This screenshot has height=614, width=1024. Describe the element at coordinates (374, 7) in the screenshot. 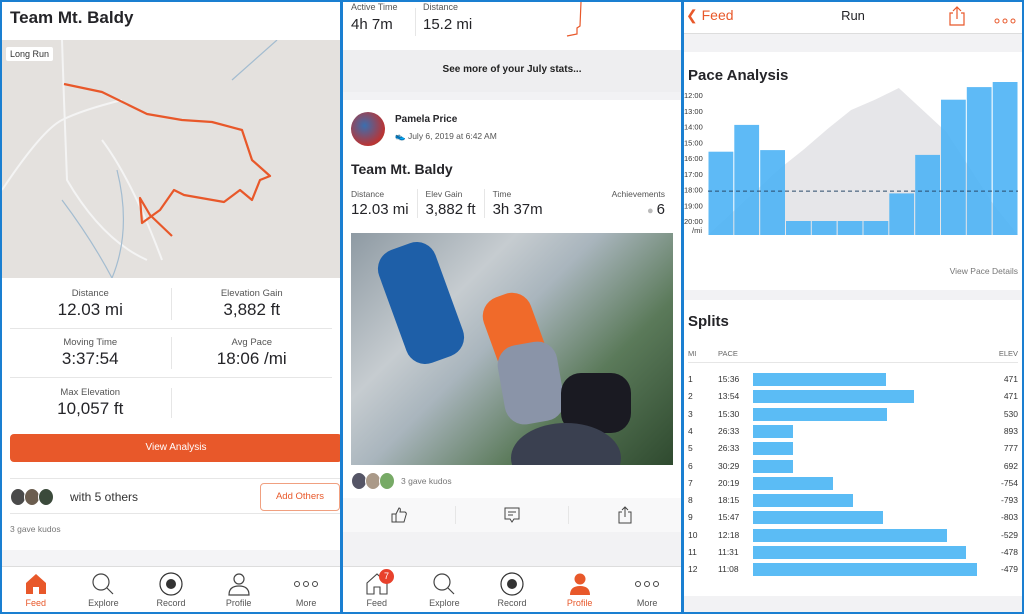

I see `stat-label: Active Time` at that location.